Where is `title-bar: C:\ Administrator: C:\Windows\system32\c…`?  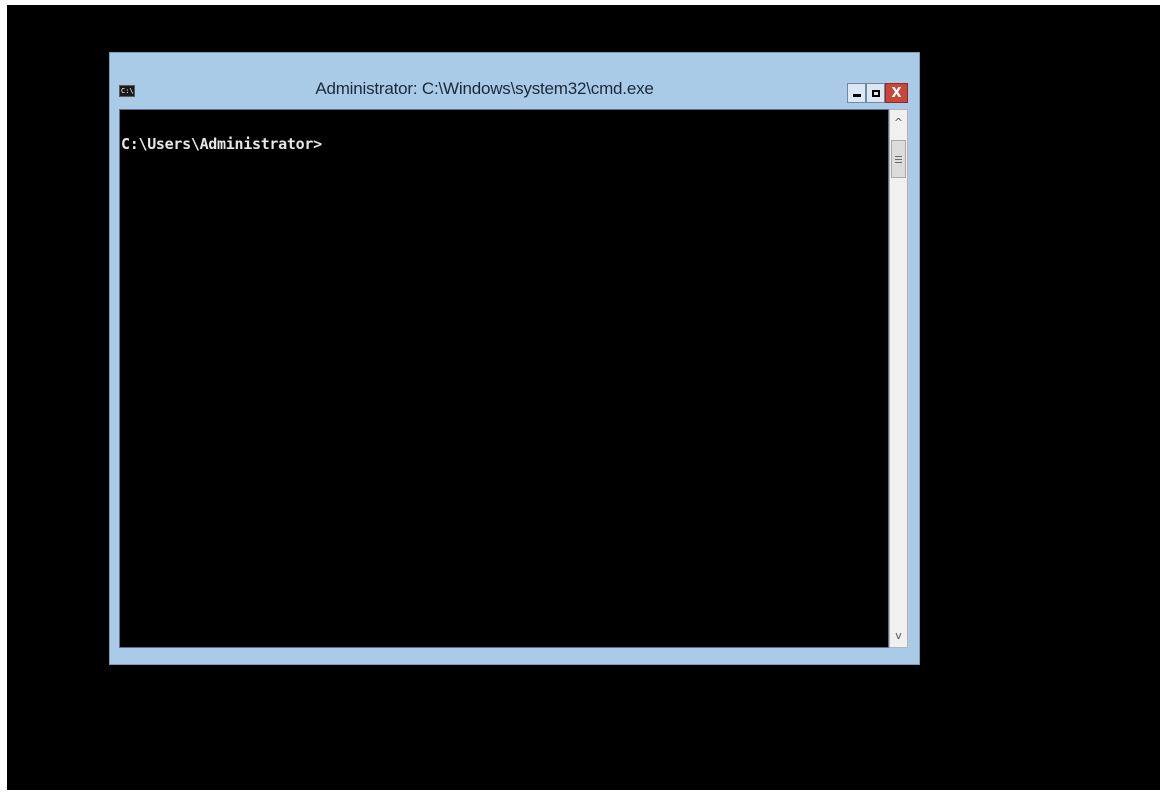 title-bar: C:\ Administrator: C:\Windows\system32\c… is located at coordinates (514, 81).